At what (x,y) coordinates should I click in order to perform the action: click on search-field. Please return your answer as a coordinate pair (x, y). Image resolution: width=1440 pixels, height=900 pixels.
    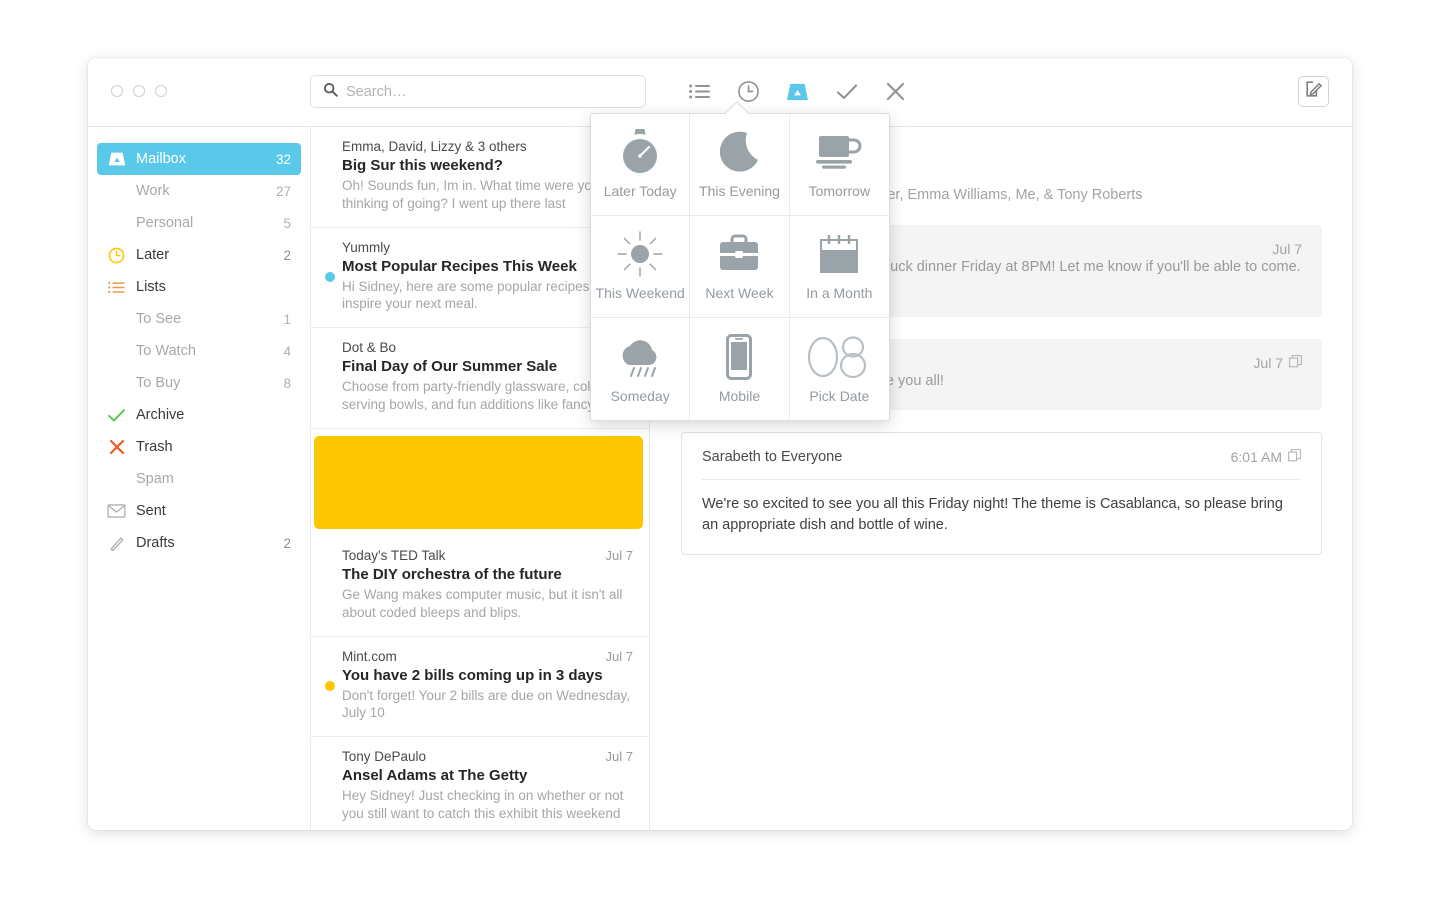
    Looking at the image, I should click on (478, 91).